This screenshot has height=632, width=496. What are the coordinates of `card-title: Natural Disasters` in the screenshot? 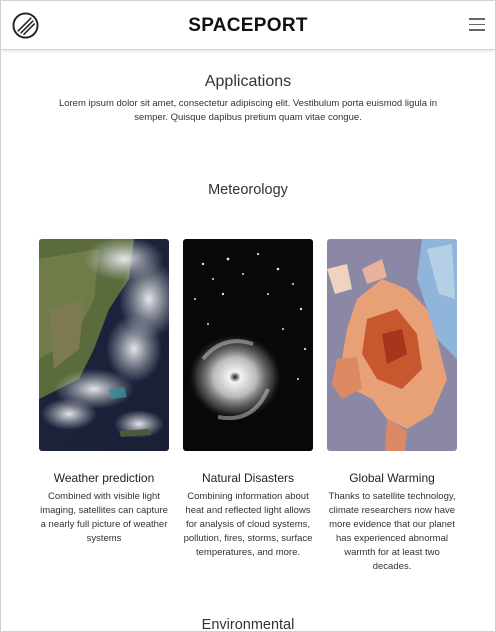 It's located at (248, 478).